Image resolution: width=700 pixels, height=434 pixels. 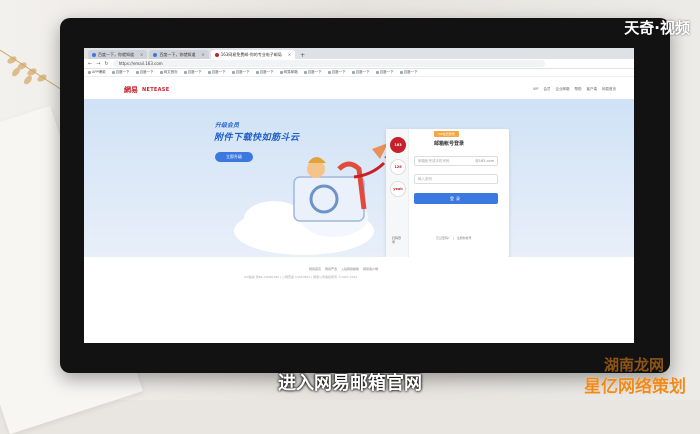 I want to click on header-link: VIP, so click(x=536, y=89).